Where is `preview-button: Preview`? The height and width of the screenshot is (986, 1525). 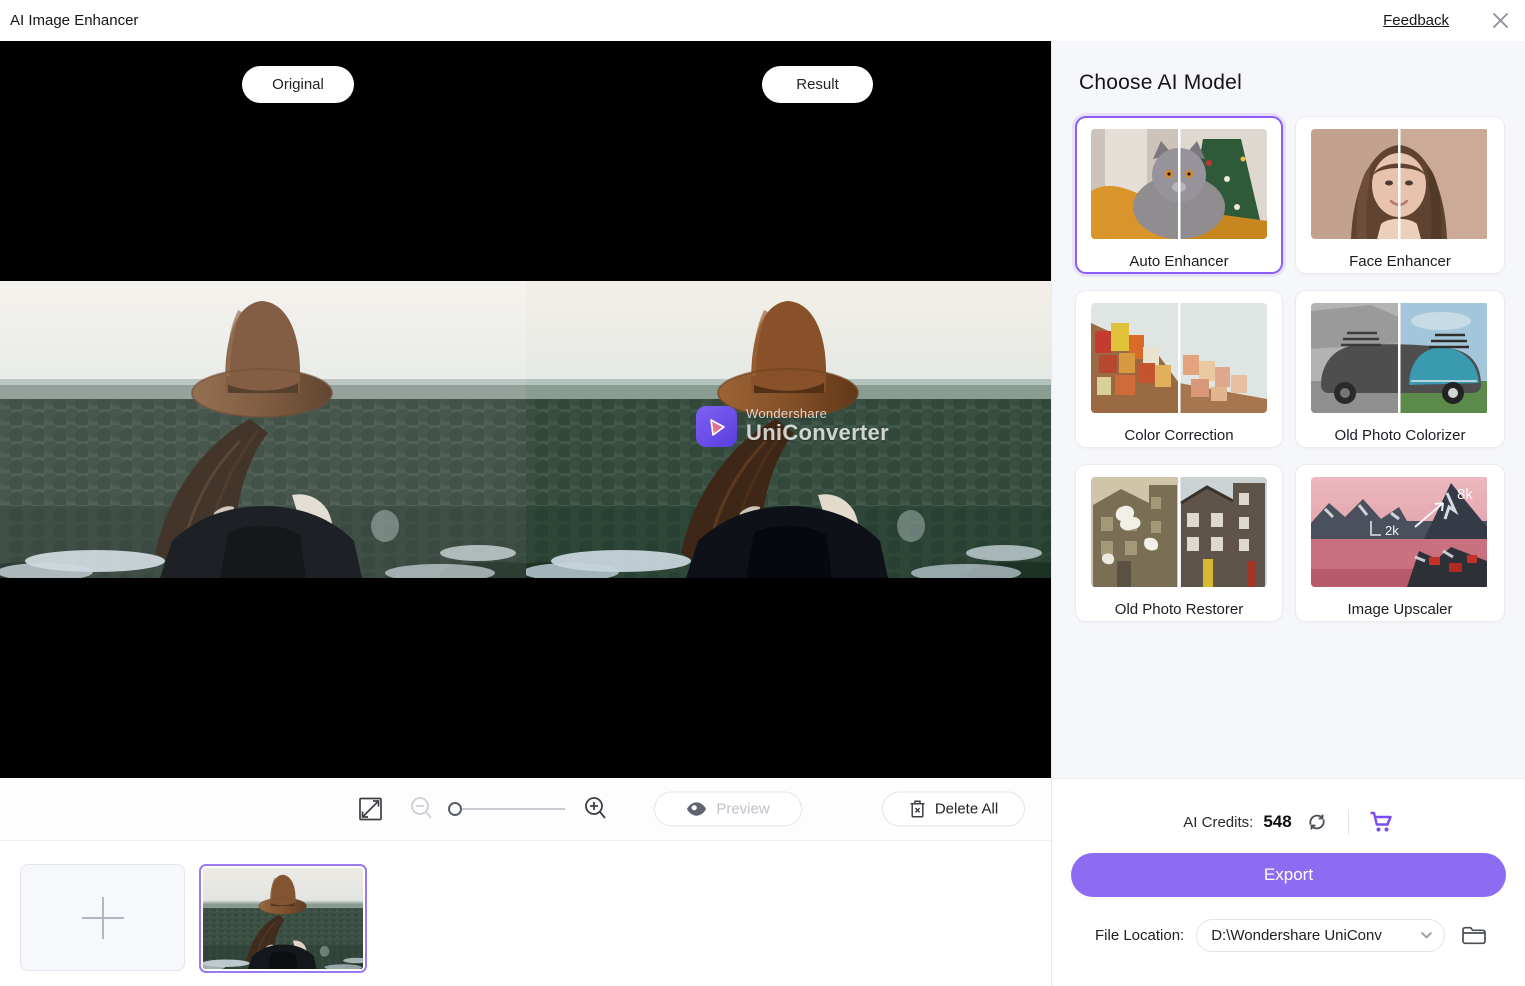
preview-button: Preview is located at coordinates (728, 809).